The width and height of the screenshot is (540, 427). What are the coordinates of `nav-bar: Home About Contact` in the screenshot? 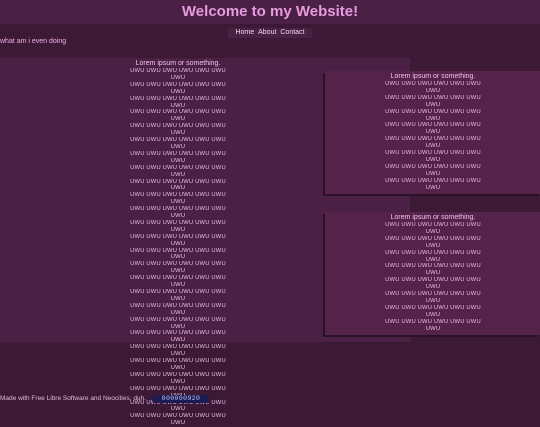 It's located at (270, 33).